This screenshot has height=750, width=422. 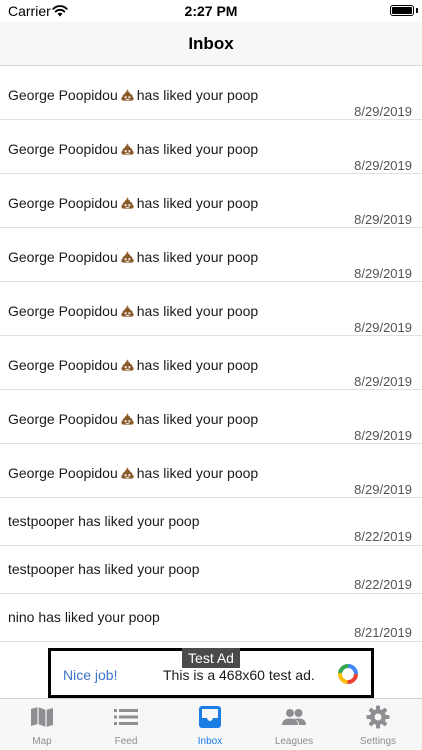 I want to click on map-icon, so click(x=42, y=717).